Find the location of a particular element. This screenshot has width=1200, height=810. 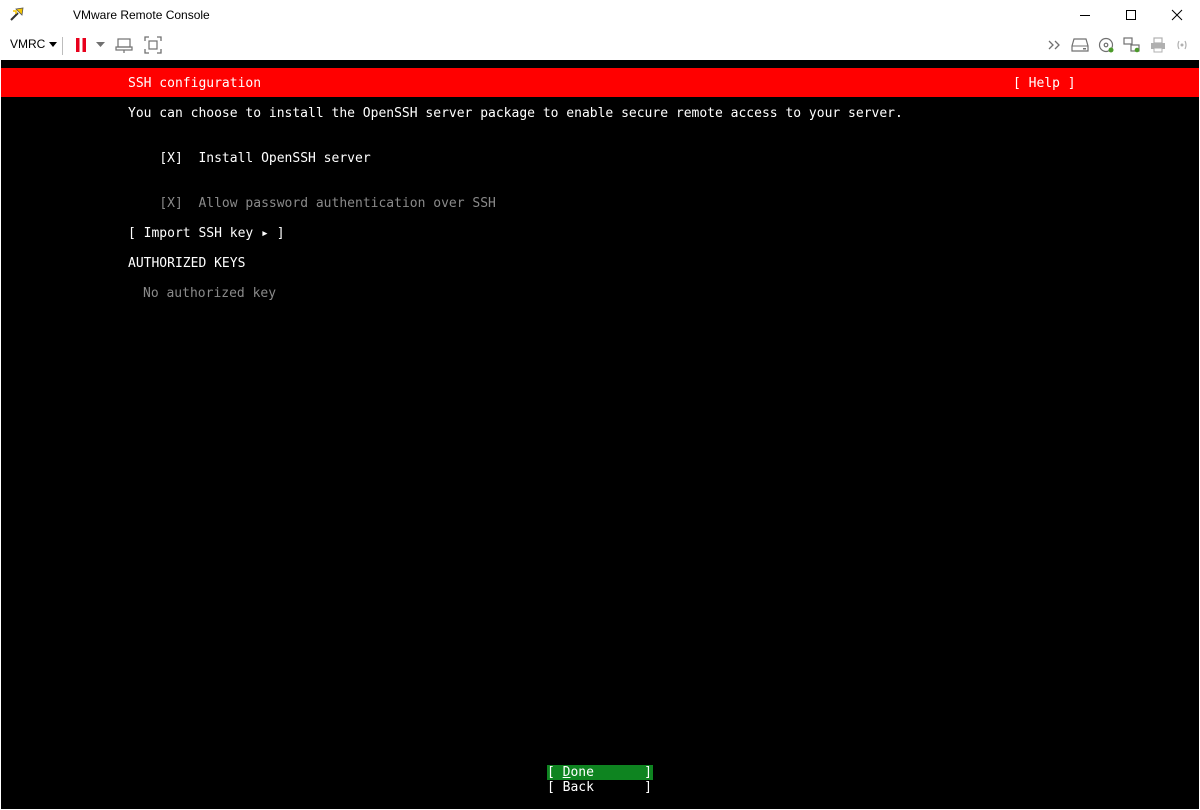

maximize-button is located at coordinates (1131, 15).